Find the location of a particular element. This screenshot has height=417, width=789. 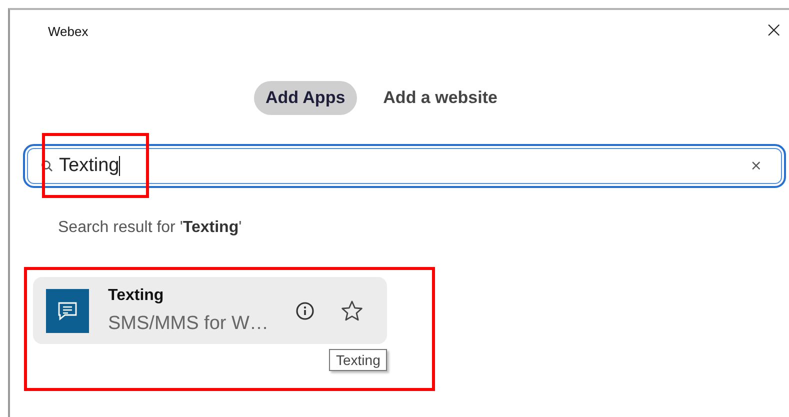

search-field: Texting × is located at coordinates (404, 166).